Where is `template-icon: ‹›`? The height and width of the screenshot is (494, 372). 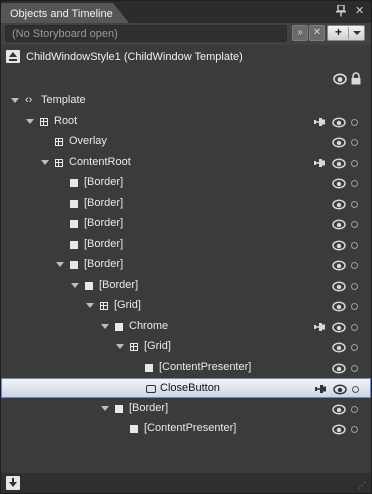
template-icon: ‹› is located at coordinates (29, 100).